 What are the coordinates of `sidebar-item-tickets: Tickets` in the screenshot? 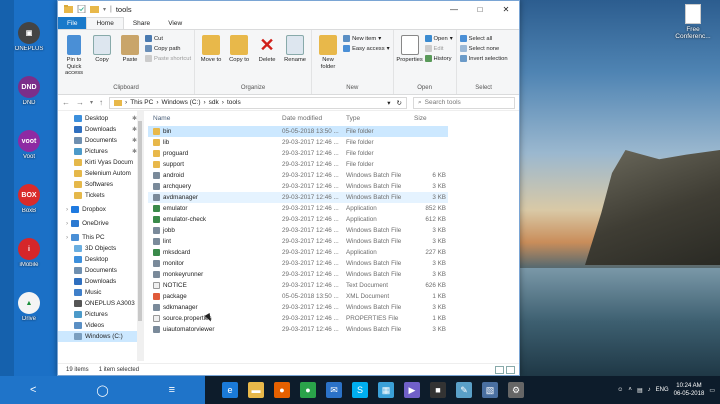 It's located at (100, 195).